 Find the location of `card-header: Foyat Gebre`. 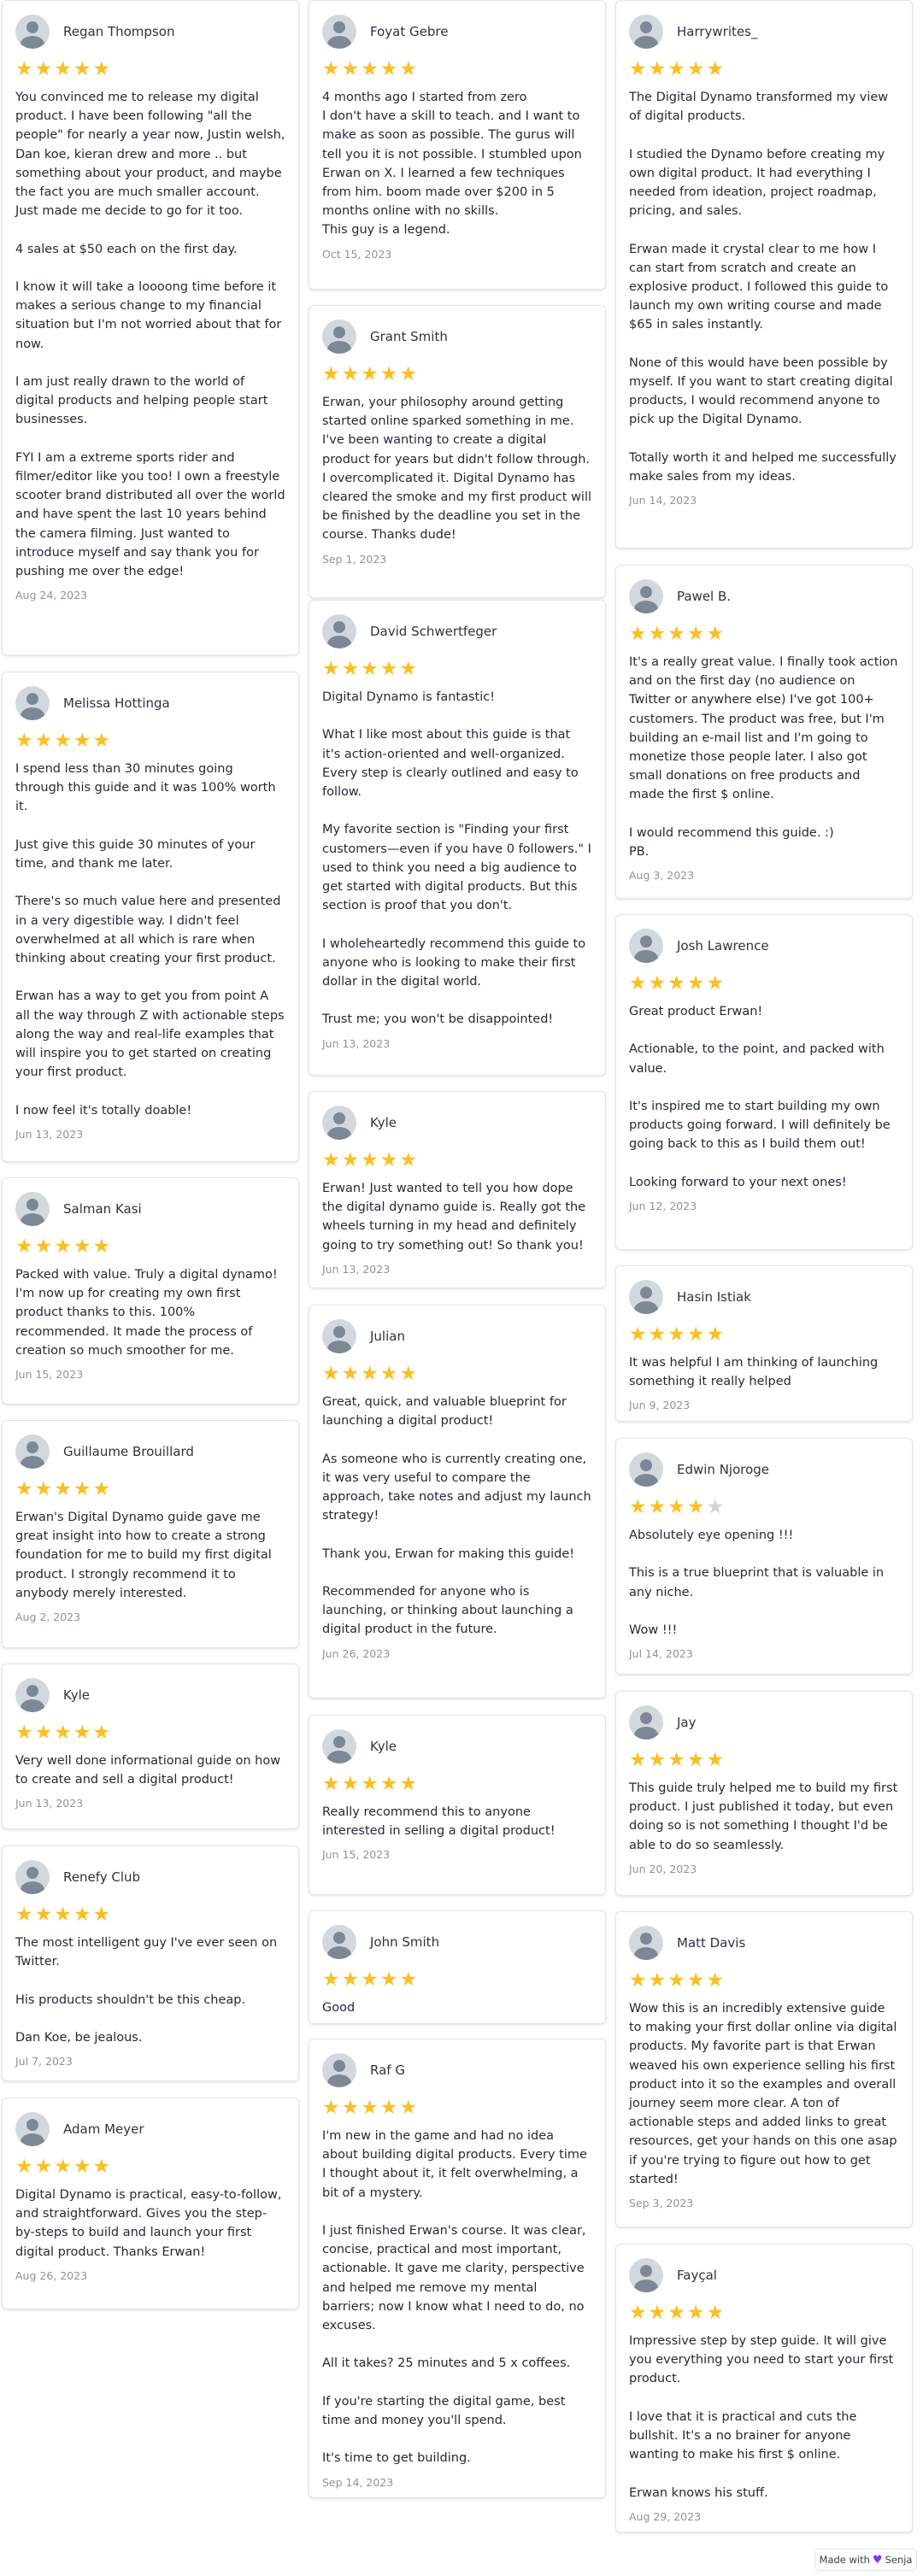

card-header: Foyat Gebre is located at coordinates (457, 32).